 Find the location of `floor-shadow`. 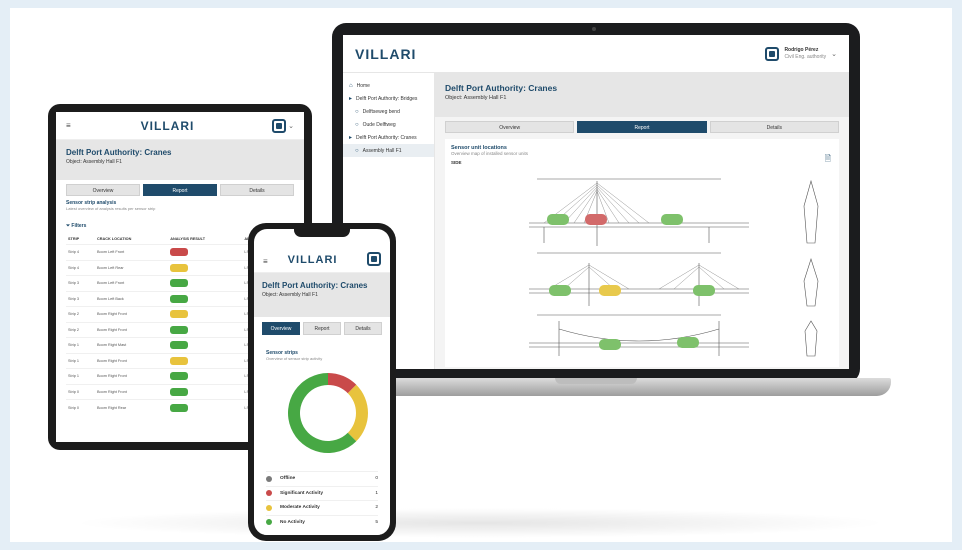

floor-shadow is located at coordinates (480, 523).